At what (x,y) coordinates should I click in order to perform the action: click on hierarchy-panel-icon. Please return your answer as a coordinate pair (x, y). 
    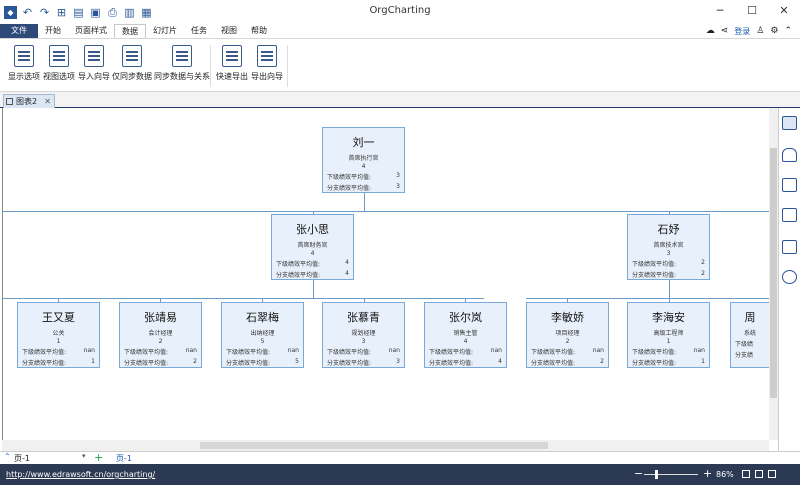
    Looking at the image, I should click on (789, 247).